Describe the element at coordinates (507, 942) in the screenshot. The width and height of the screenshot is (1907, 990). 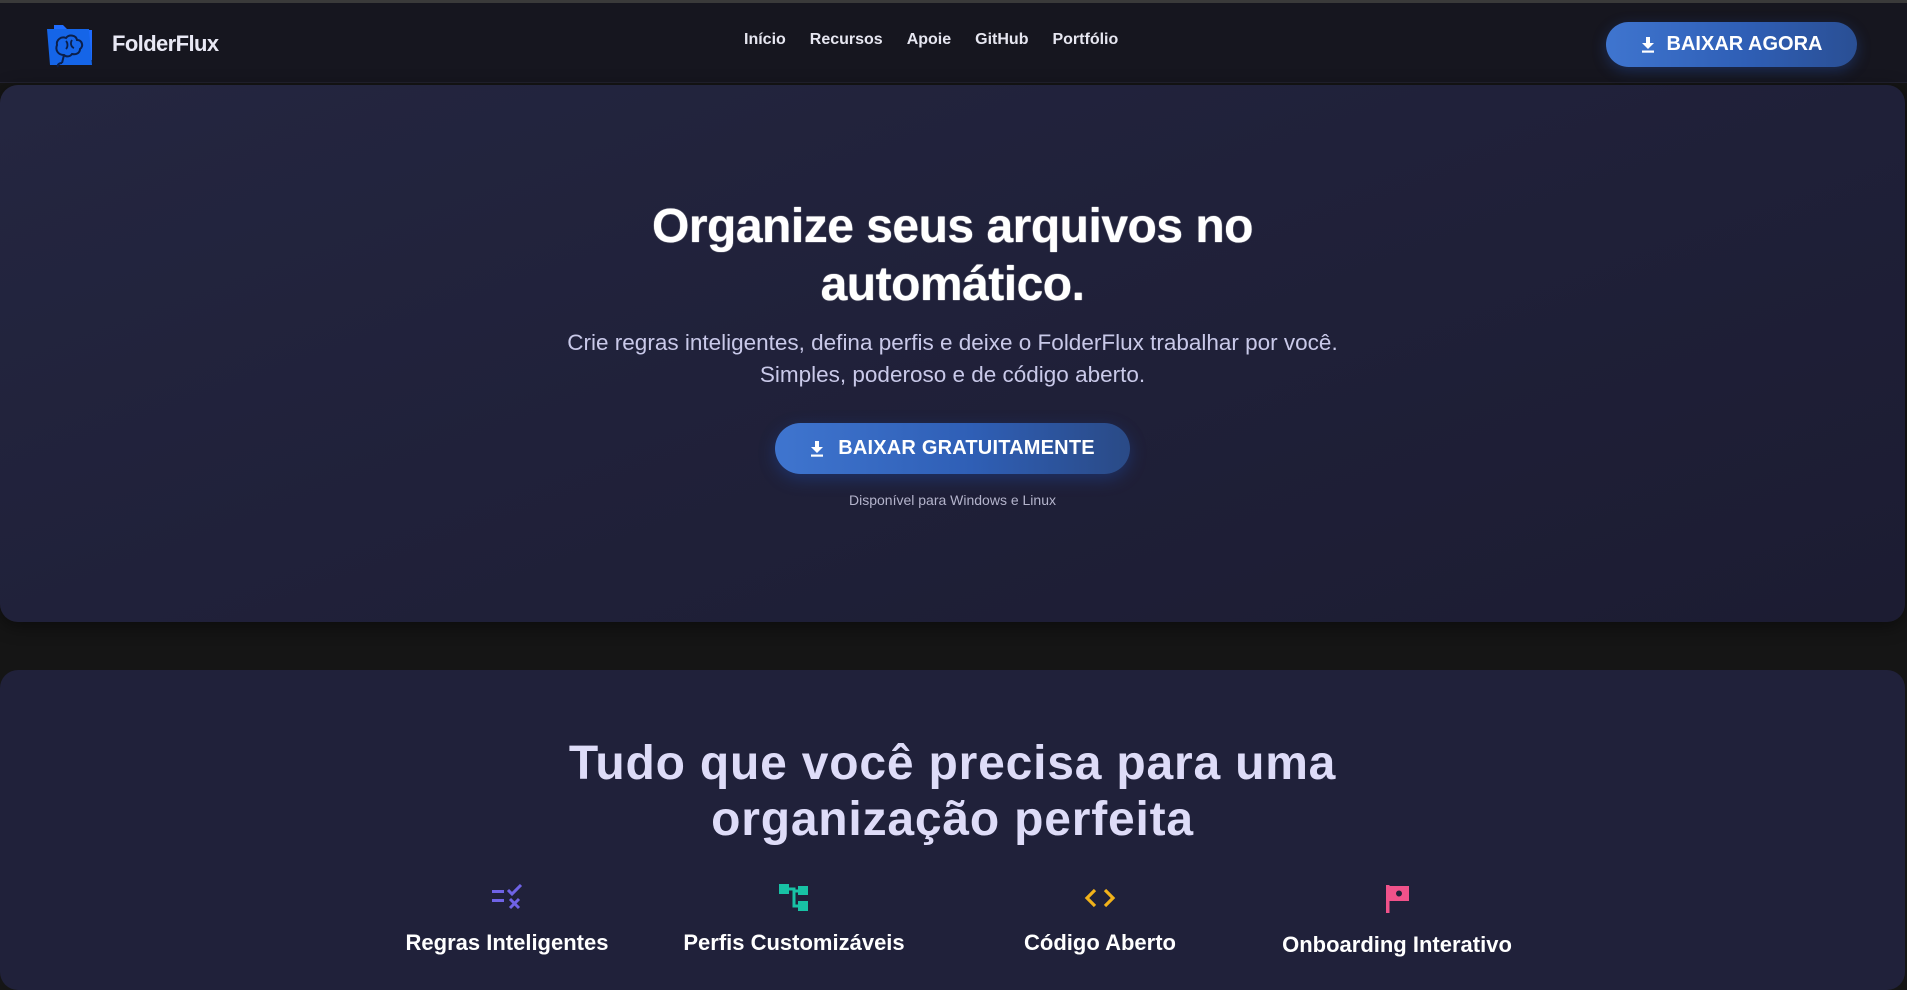
I see `feature-label-rules: Regras Inteligentes` at that location.